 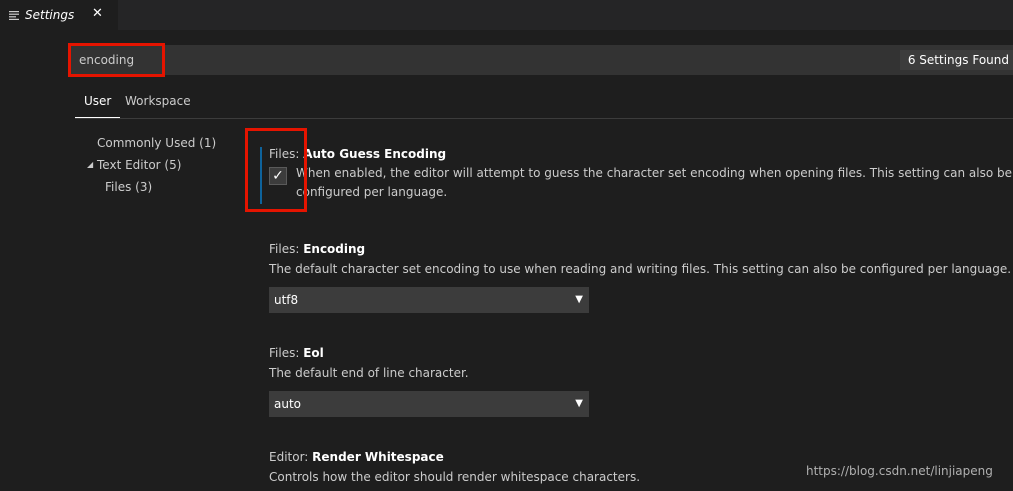 What do you see at coordinates (640, 249) in the screenshot?
I see `setting-title: Files: Encoding` at bounding box center [640, 249].